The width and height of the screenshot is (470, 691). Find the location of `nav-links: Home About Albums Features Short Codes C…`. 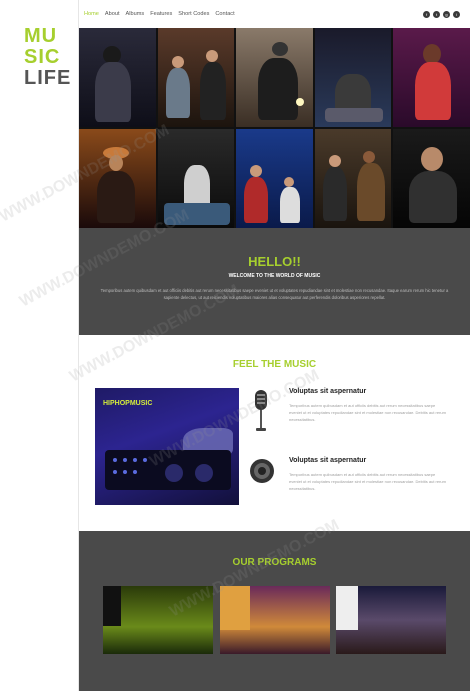

nav-links: Home About Albums Features Short Codes C… is located at coordinates (159, 14).